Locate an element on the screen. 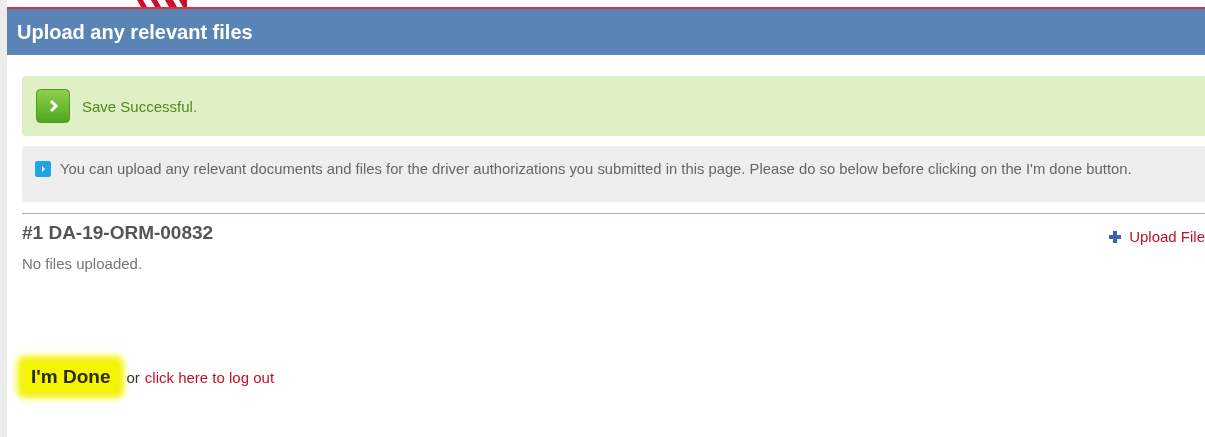  plus-icon is located at coordinates (1115, 236).